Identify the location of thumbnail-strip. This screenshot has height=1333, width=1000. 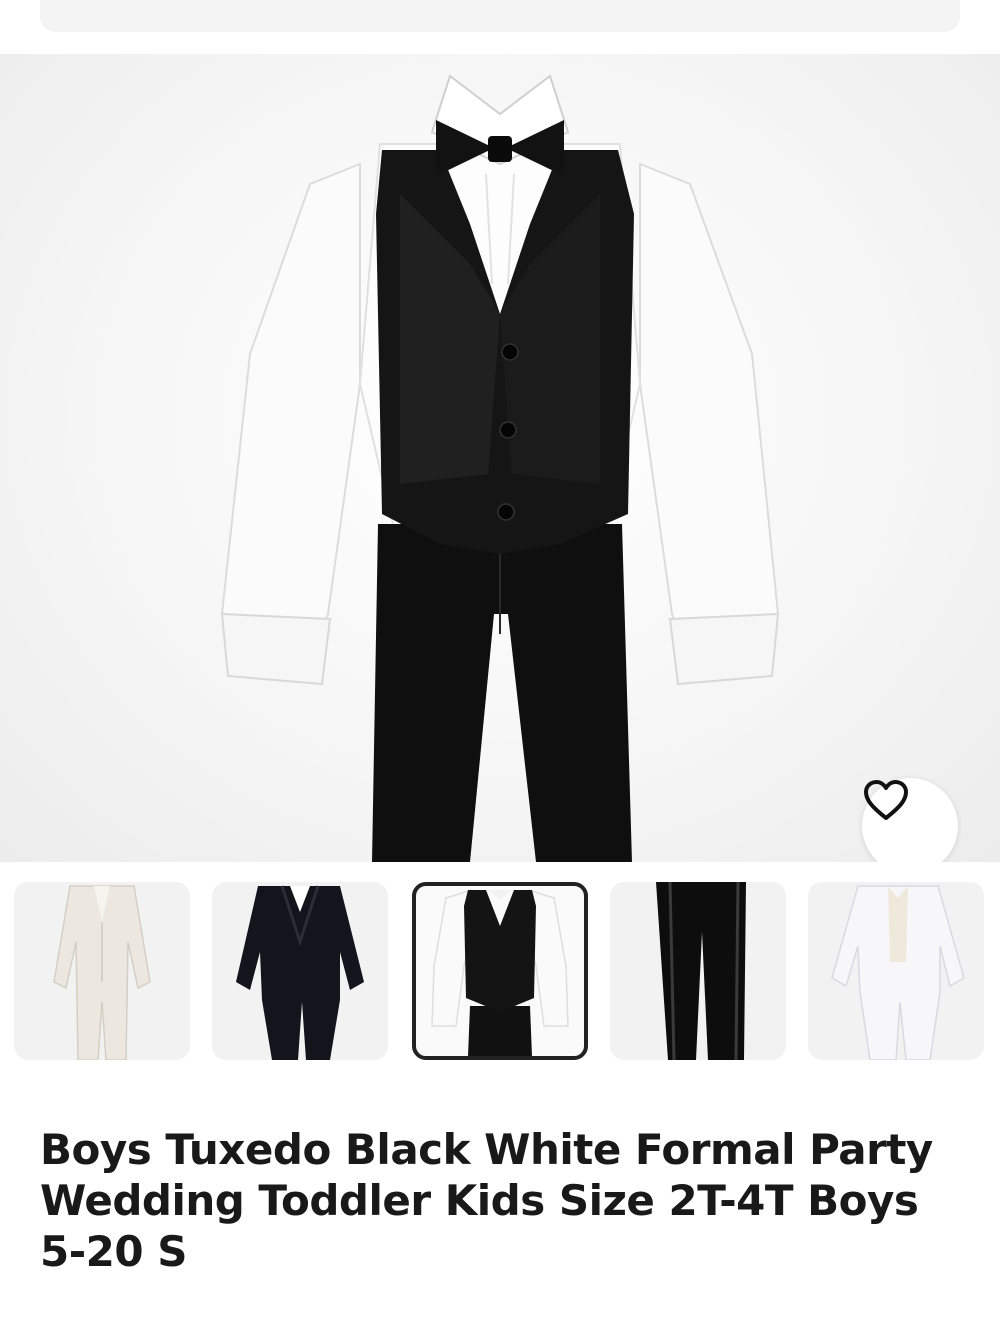
(500, 972).